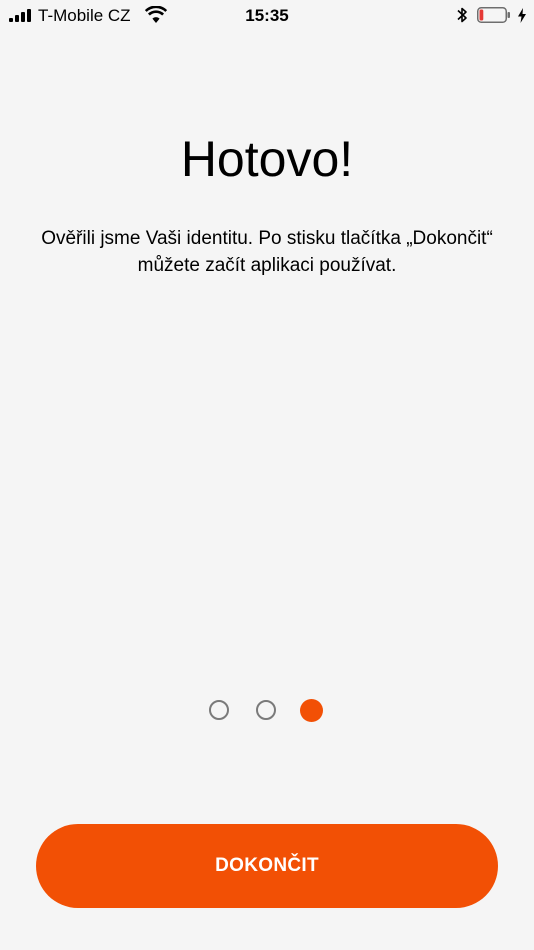 Image resolution: width=534 pixels, height=950 pixels. I want to click on page-indicator, so click(267, 711).